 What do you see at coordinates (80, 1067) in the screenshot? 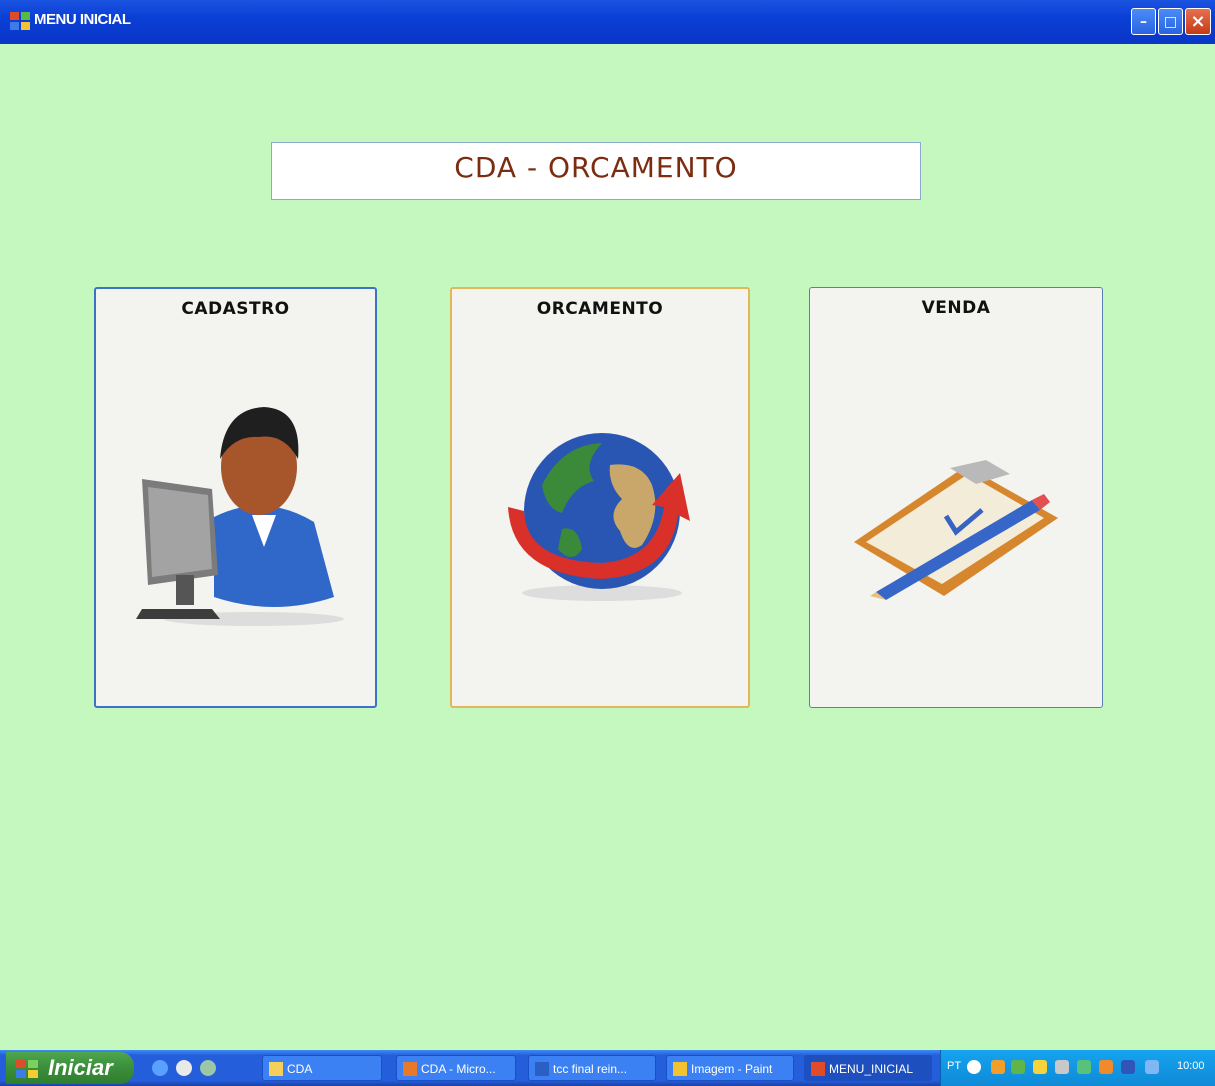
I see `start-label: Iniciar` at bounding box center [80, 1067].